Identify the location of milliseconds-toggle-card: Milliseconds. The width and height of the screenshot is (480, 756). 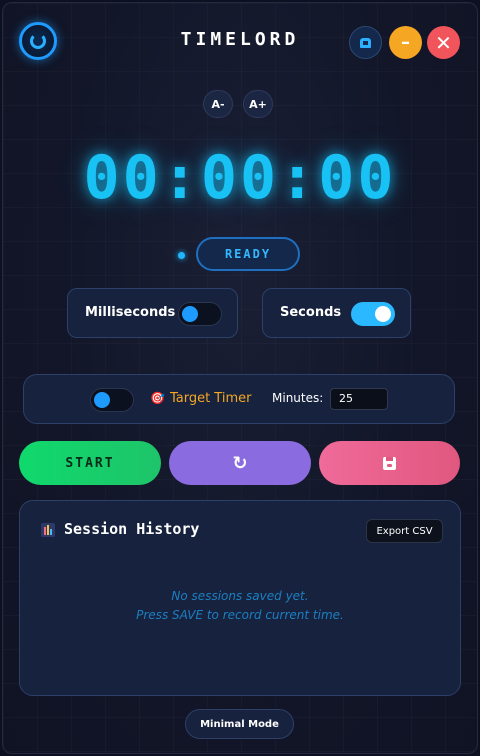
(152, 313).